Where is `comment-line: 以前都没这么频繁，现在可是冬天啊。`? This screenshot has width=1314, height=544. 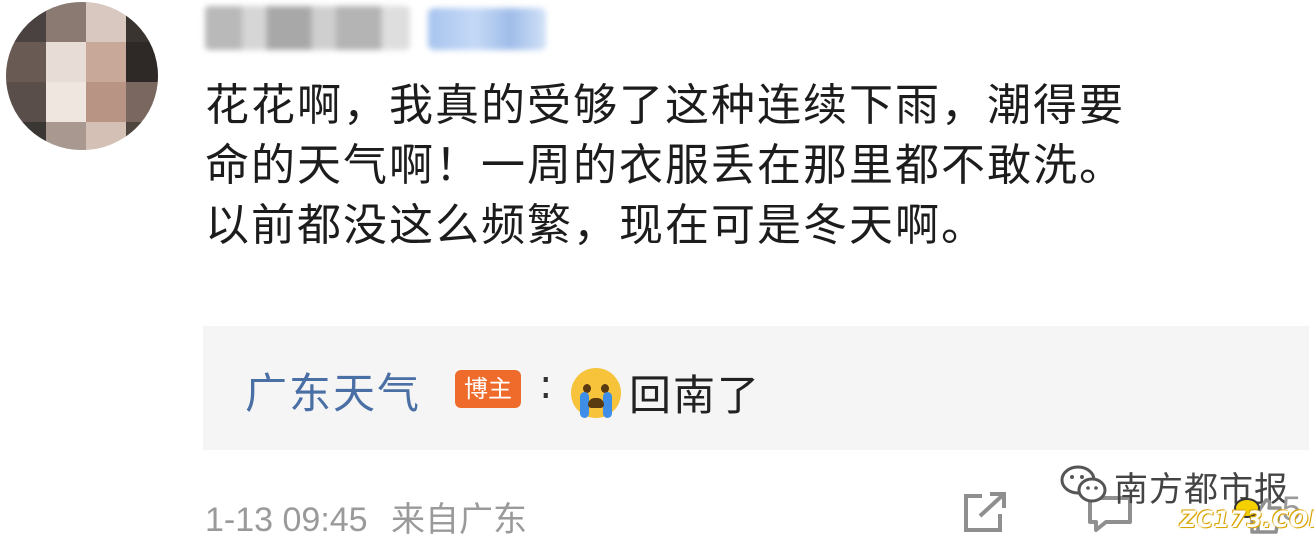
comment-line: 以前都没这么频繁，现在可是冬天啊。 is located at coordinates (596, 225).